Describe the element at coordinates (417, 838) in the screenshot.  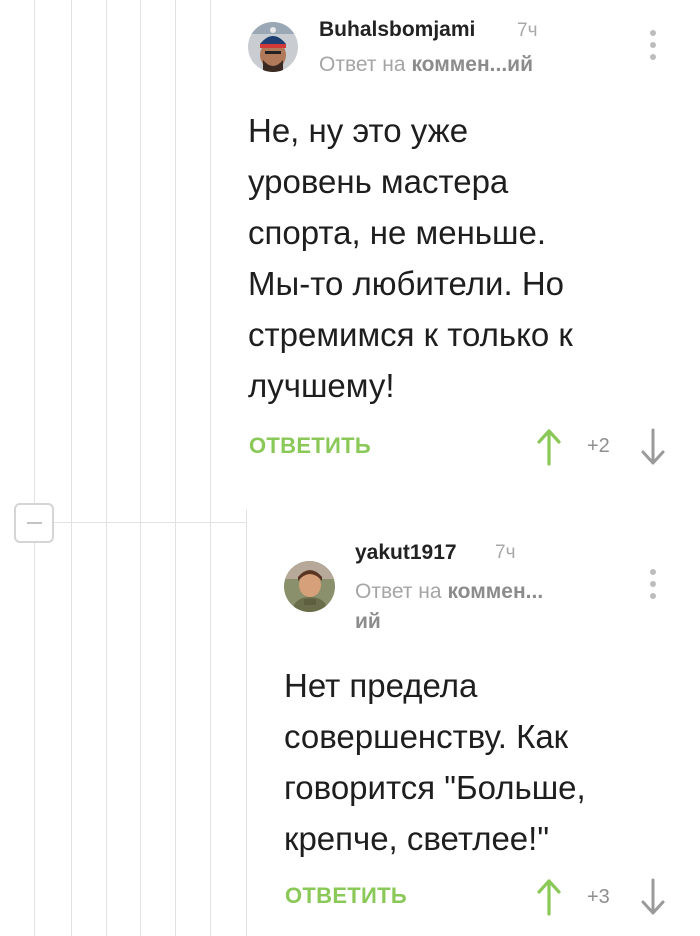
I see `text-line: крепче, светлее!"` at that location.